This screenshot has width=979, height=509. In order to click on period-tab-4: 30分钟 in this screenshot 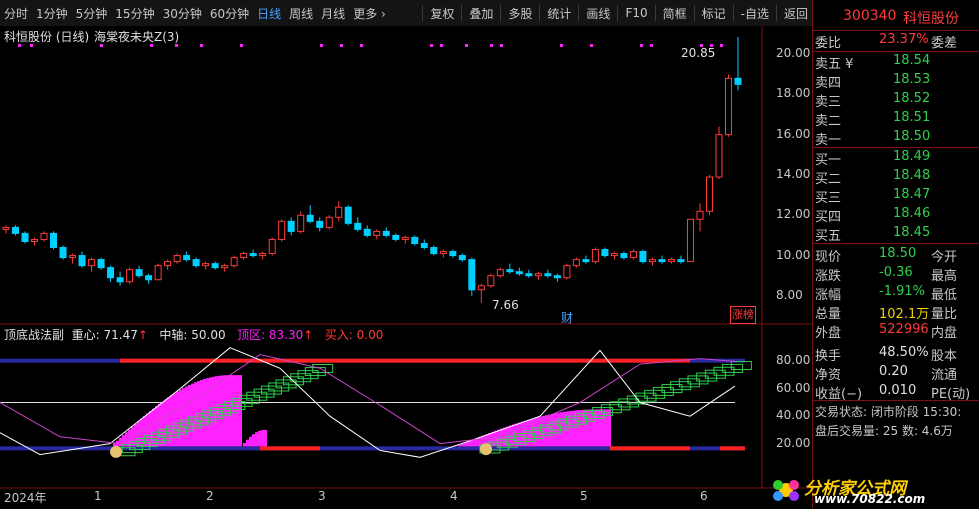, I will do `click(182, 13)`.